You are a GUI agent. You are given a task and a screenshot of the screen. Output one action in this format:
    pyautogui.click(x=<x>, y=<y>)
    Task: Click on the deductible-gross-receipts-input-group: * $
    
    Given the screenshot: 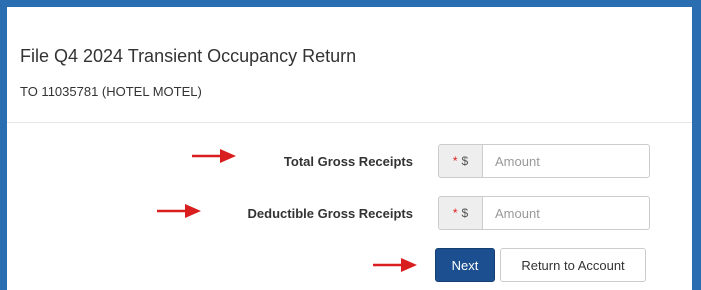 What is the action you would take?
    pyautogui.click(x=544, y=213)
    